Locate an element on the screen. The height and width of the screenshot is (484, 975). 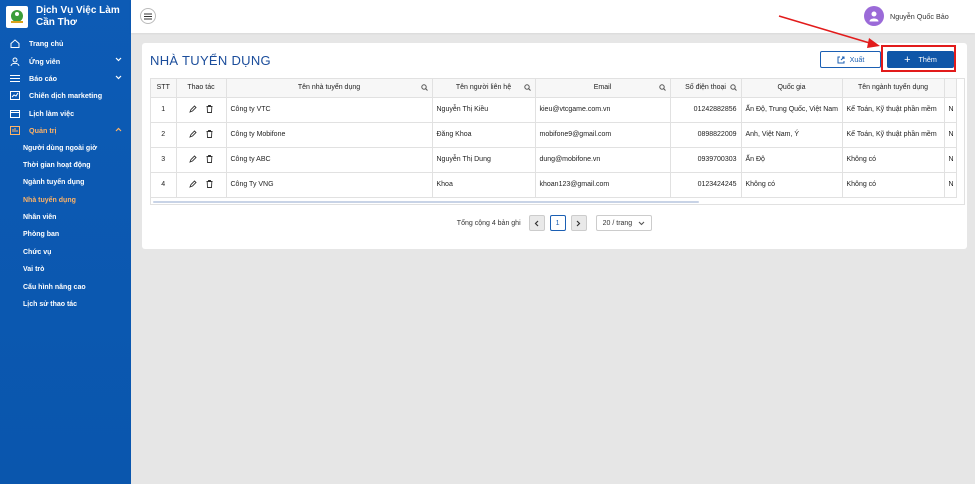
menu-toggle-button is located at coordinates (148, 16).